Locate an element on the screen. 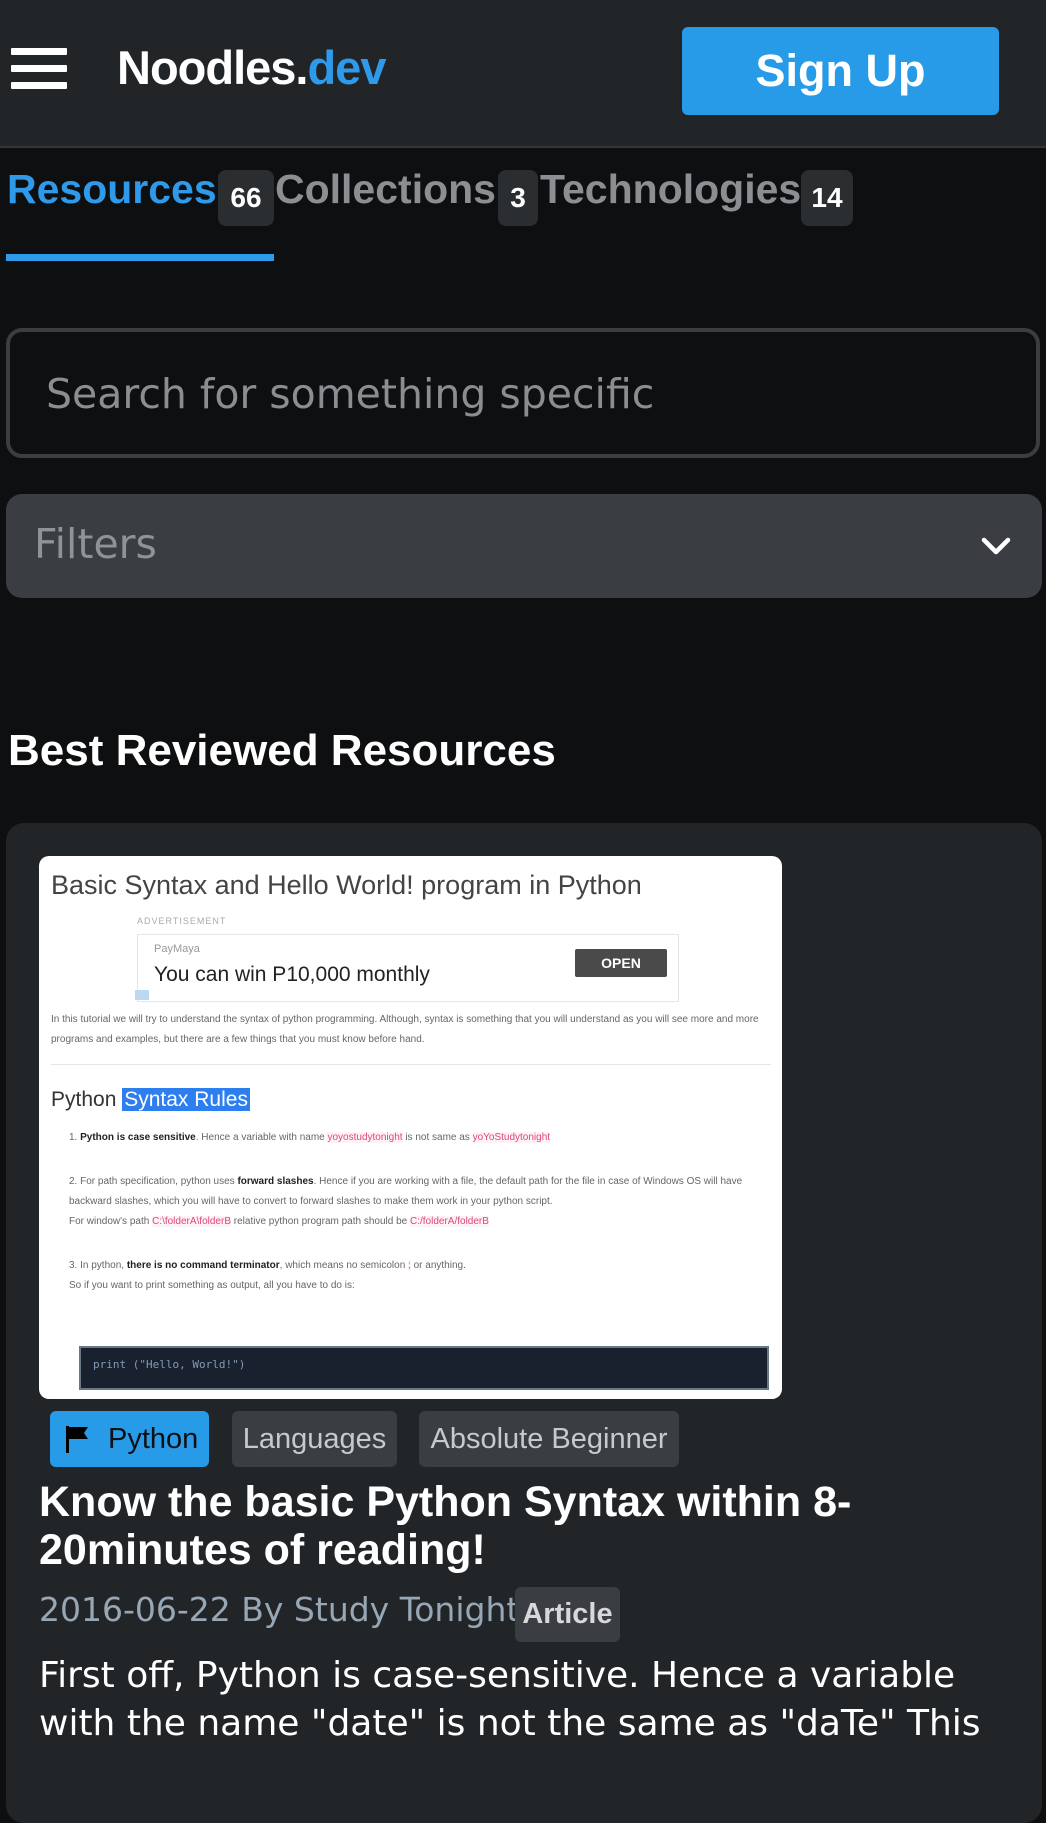  tab-technologies-count: 14 is located at coordinates (827, 198).